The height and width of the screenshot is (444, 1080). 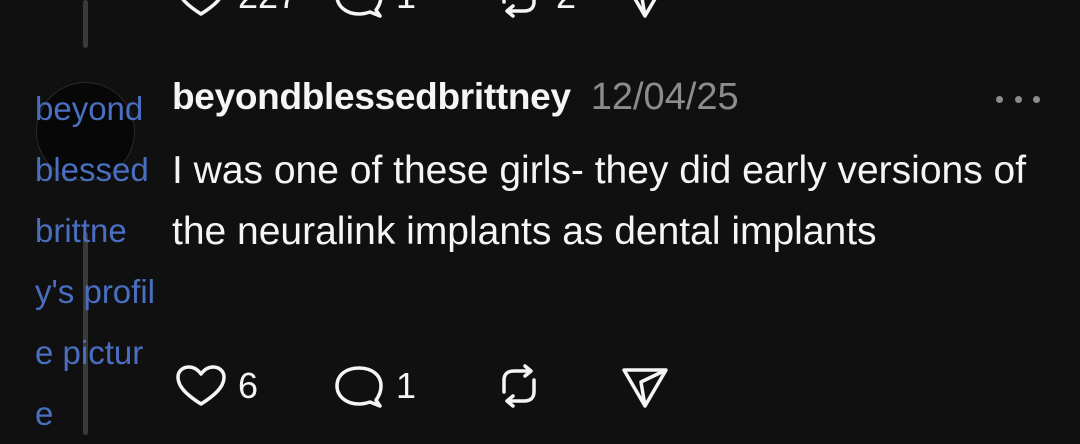 I want to click on comment-actions: 6 1, so click(x=424, y=386).